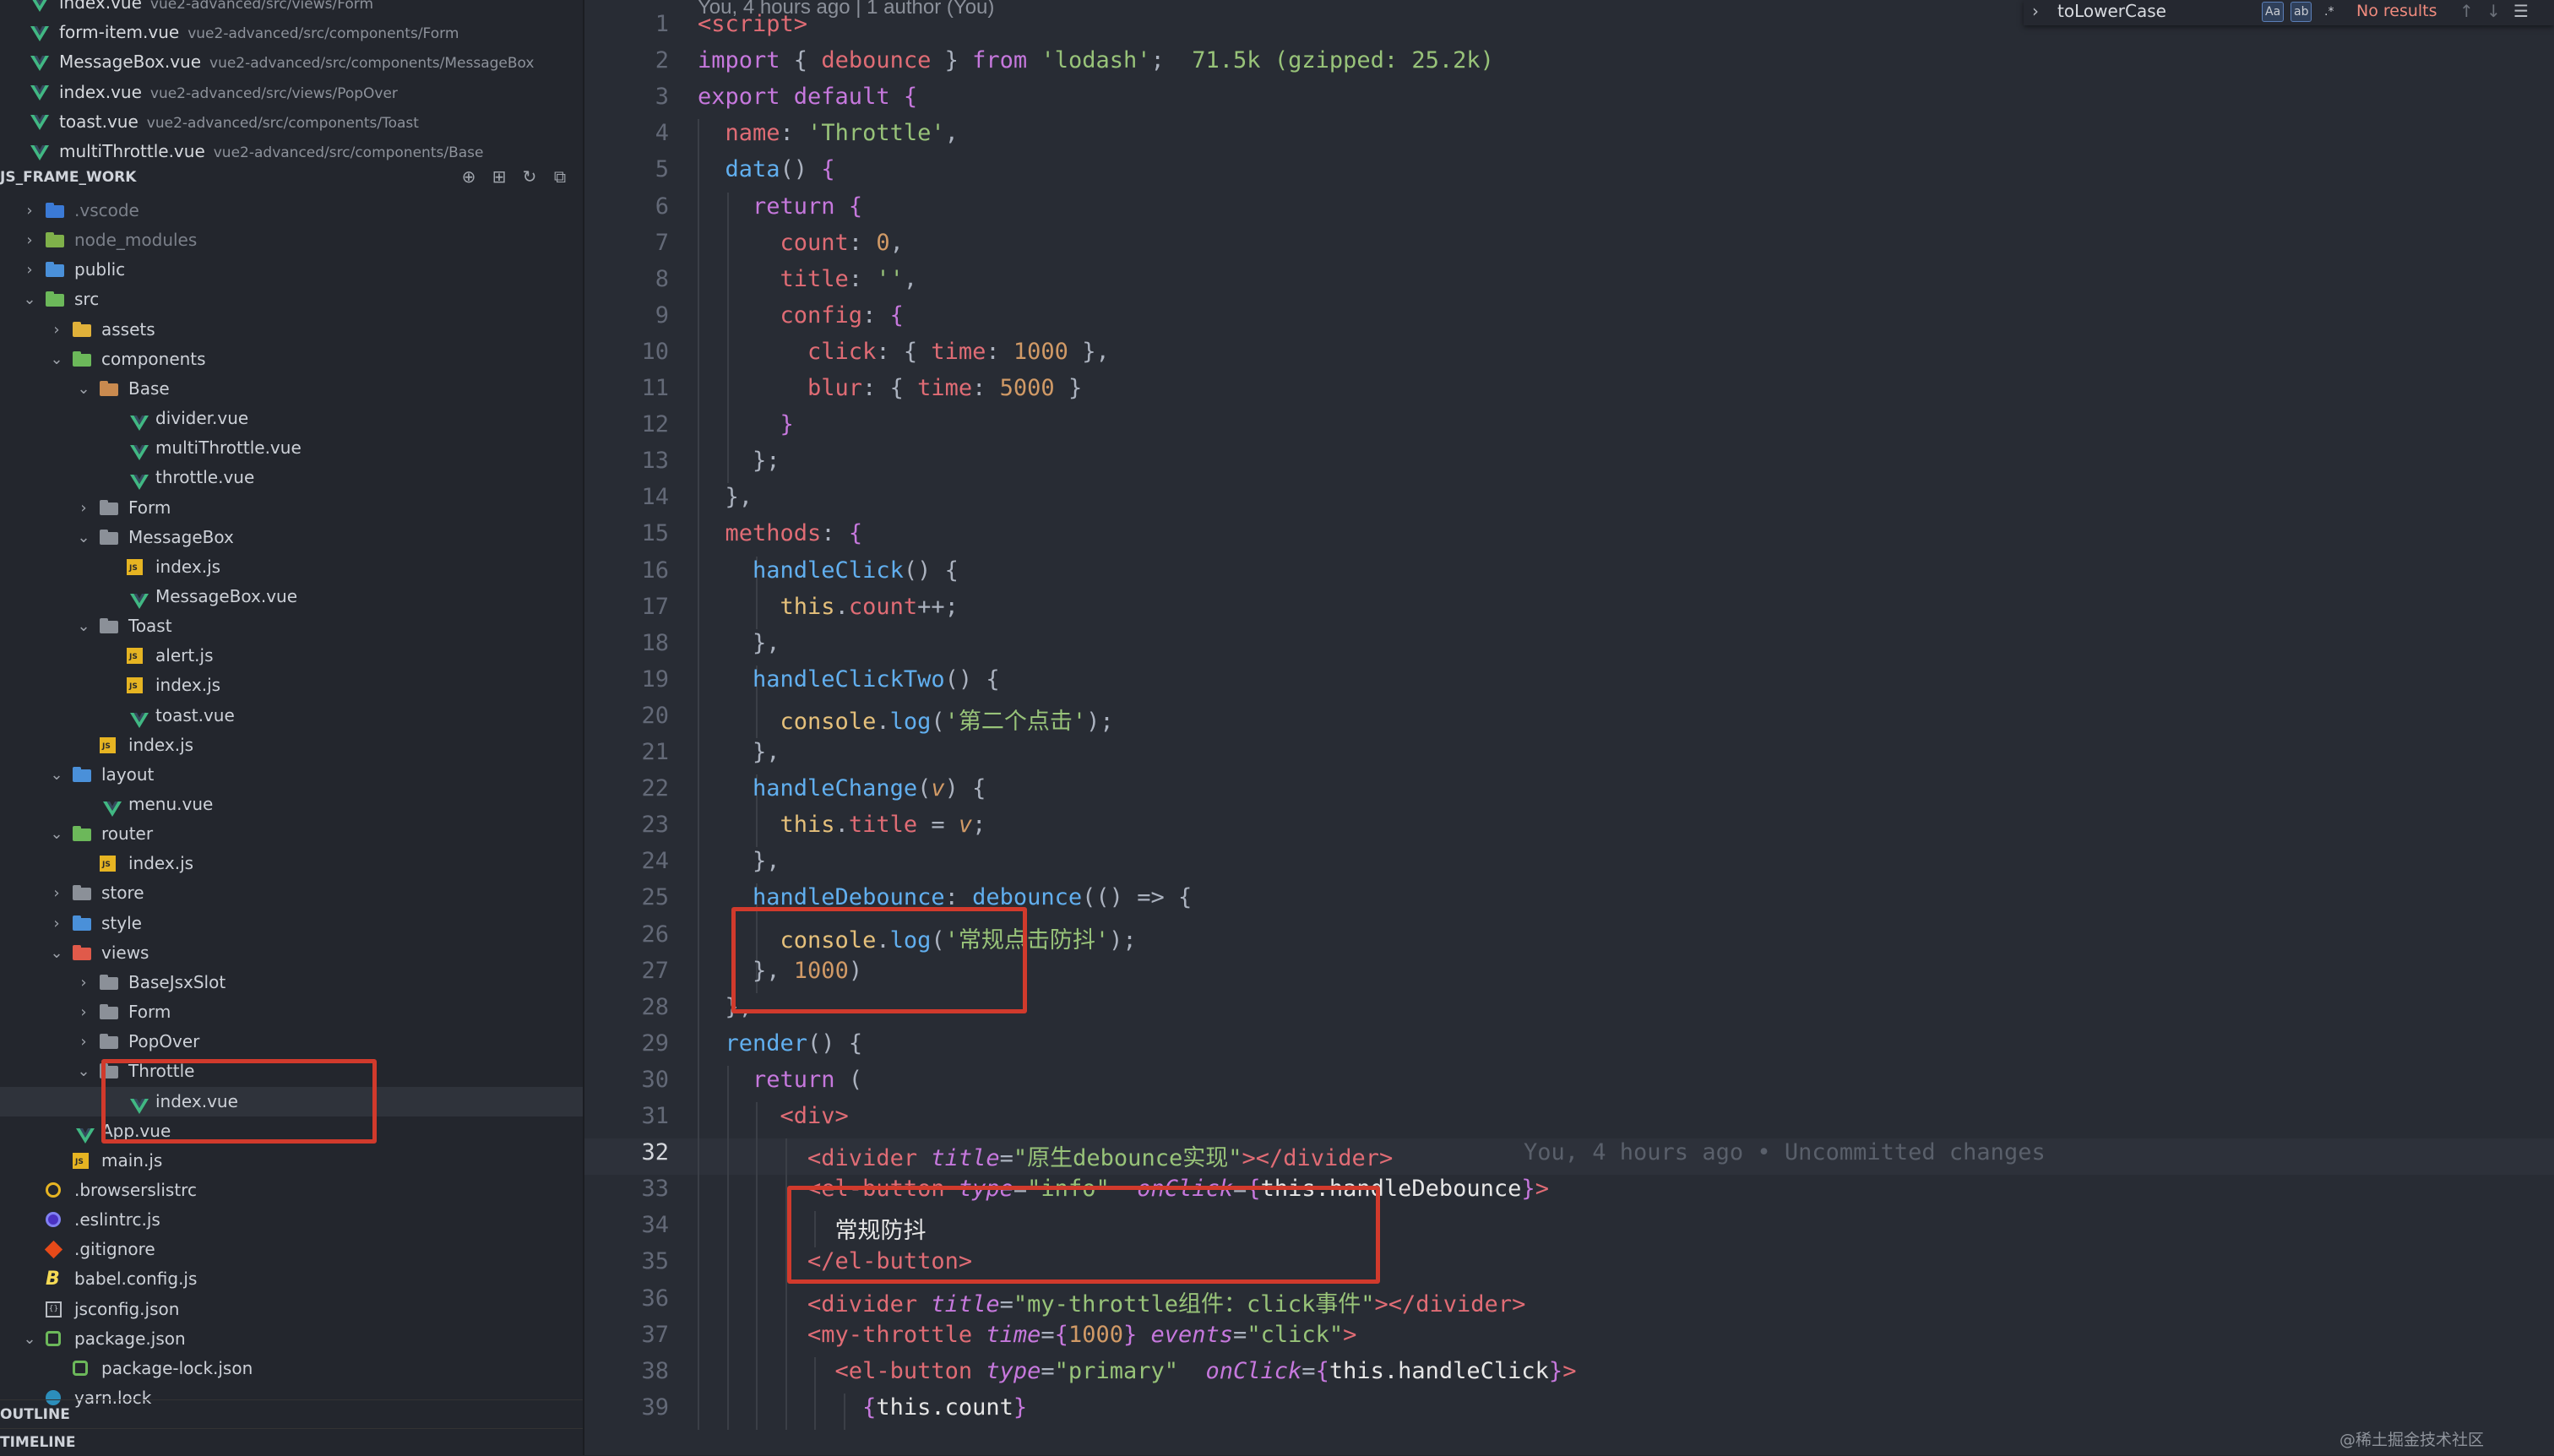 The image size is (2554, 1456). What do you see at coordinates (626, 206) in the screenshot?
I see `line-number: 6` at bounding box center [626, 206].